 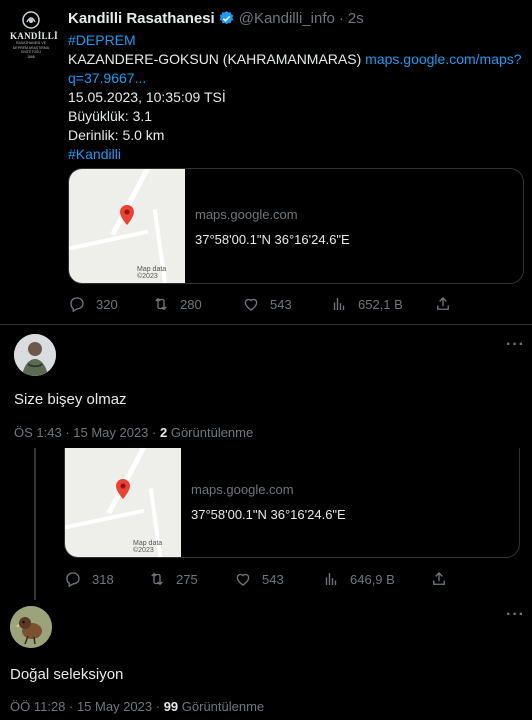 What do you see at coordinates (287, 18) in the screenshot?
I see `author-handle: @Kandilli_info` at bounding box center [287, 18].